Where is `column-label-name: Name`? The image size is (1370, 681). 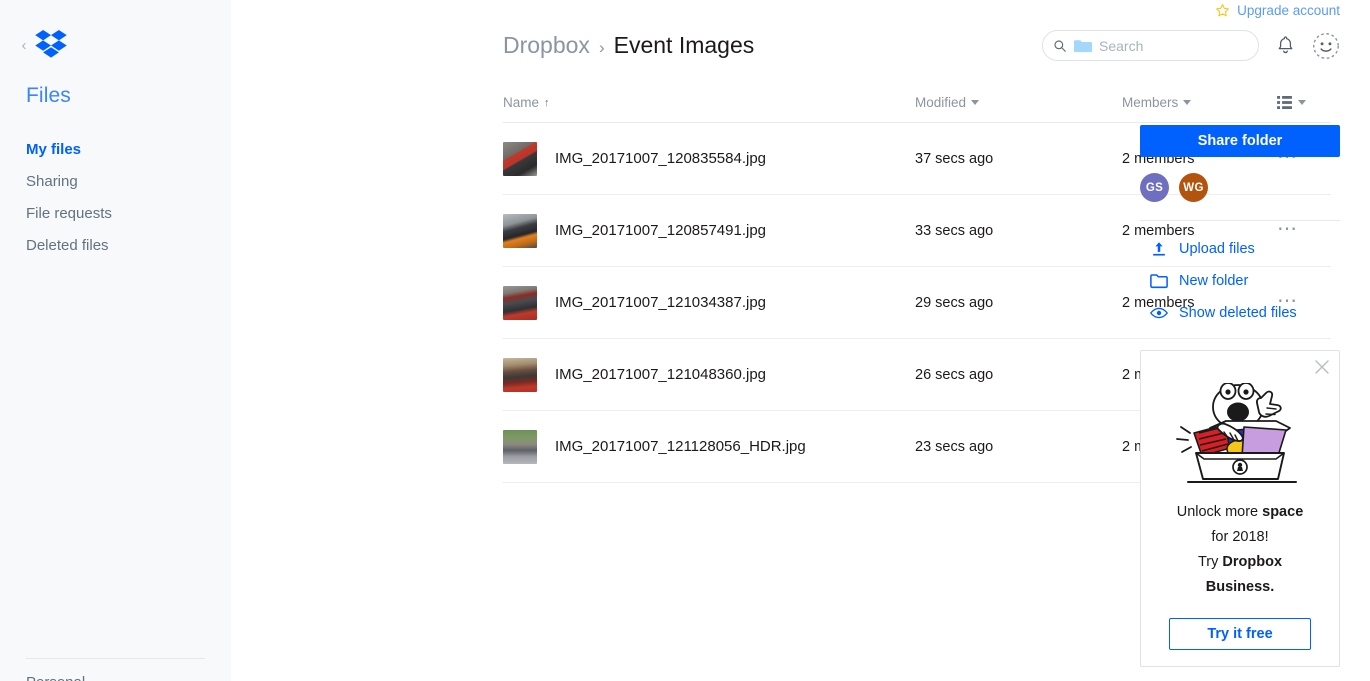 column-label-name: Name is located at coordinates (521, 102).